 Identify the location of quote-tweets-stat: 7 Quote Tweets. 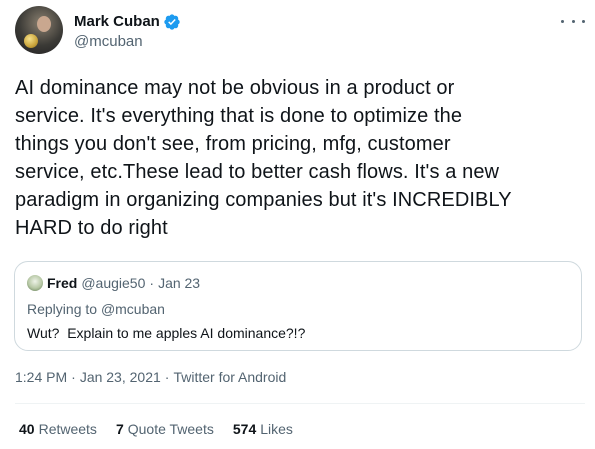
(165, 429).